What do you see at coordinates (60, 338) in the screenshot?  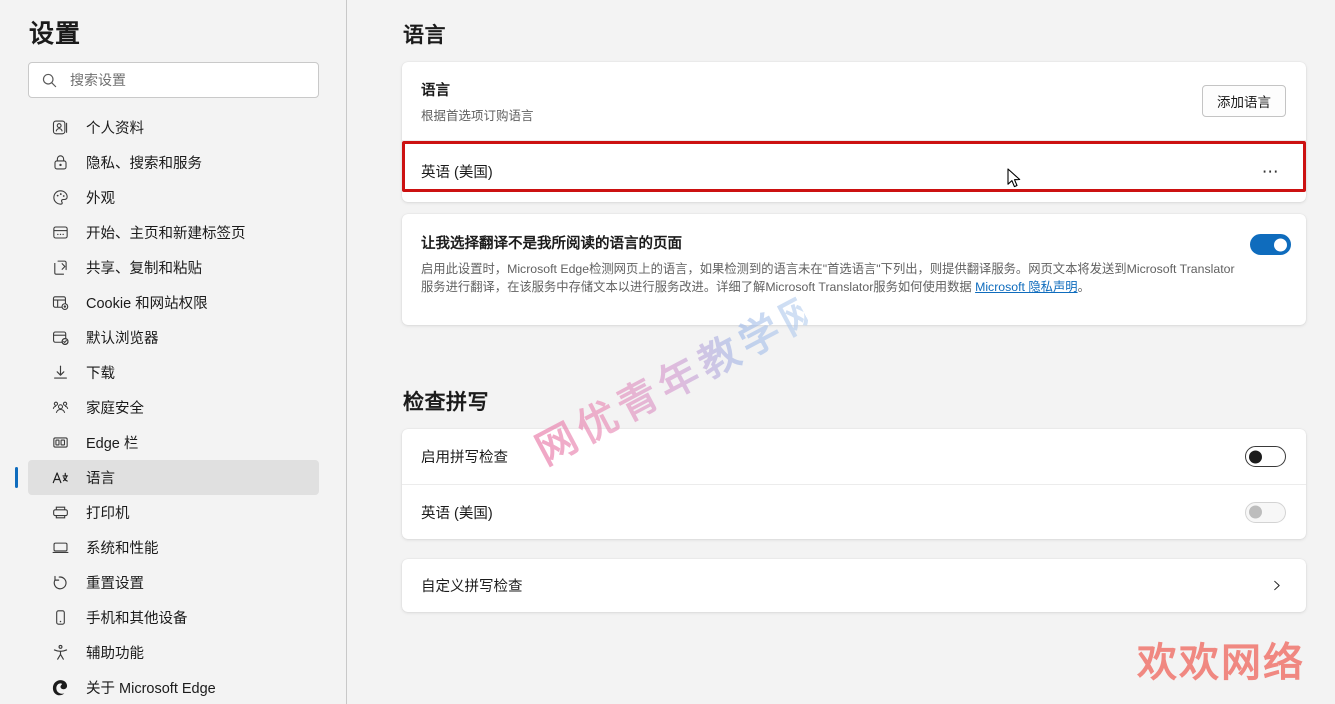 I see `default-browser-icon` at bounding box center [60, 338].